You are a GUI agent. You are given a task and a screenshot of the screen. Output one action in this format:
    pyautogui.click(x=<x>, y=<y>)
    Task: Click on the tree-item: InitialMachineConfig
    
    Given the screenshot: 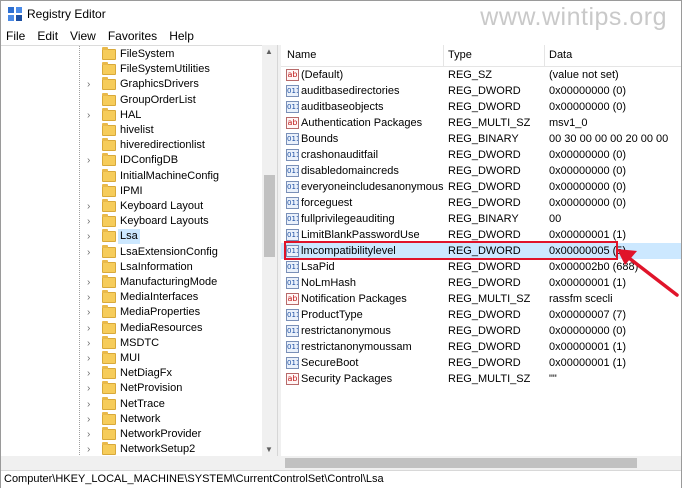 What is the action you would take?
    pyautogui.click(x=132, y=176)
    